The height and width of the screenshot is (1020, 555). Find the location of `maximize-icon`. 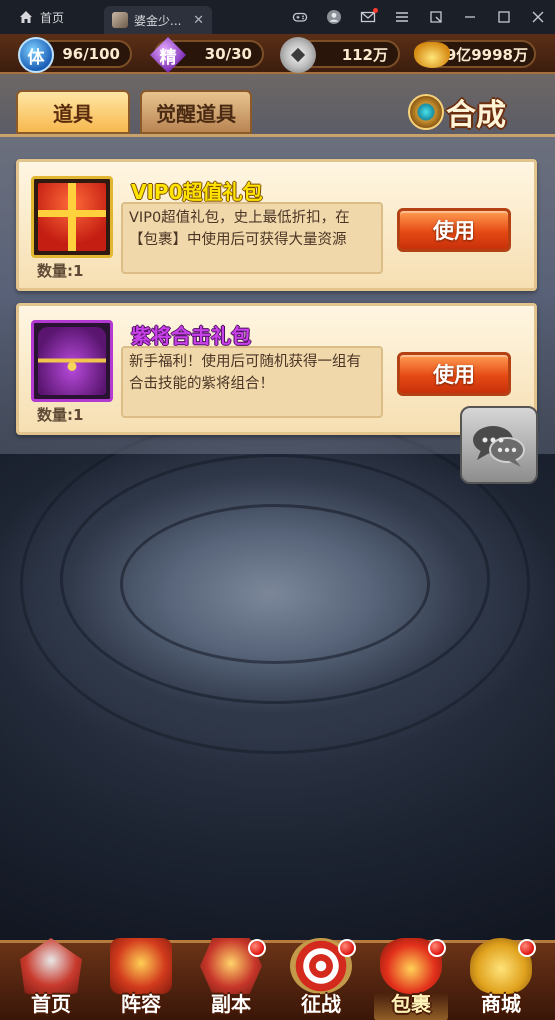

maximize-icon is located at coordinates (504, 17).